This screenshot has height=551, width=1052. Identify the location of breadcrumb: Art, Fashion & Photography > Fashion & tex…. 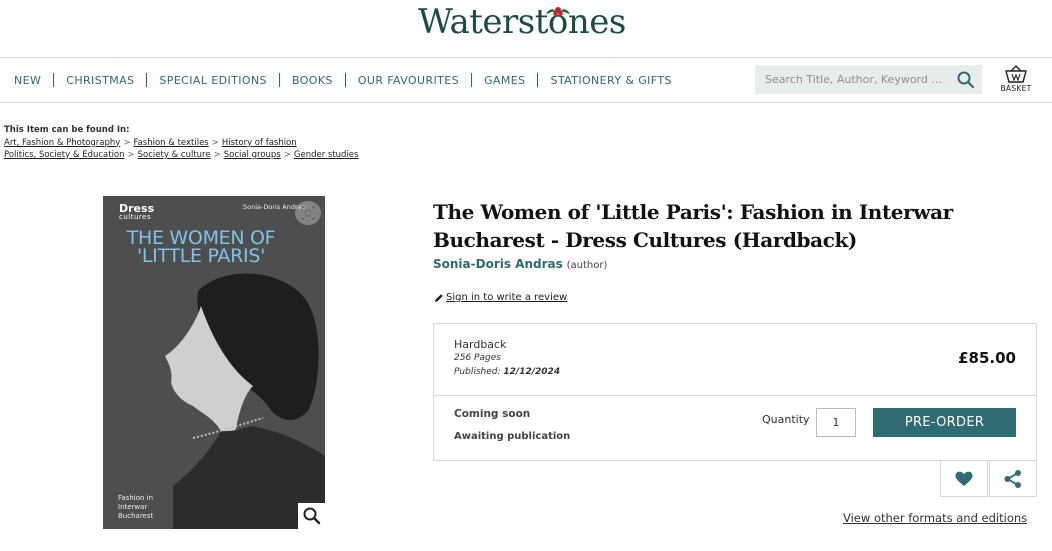
(150, 142).